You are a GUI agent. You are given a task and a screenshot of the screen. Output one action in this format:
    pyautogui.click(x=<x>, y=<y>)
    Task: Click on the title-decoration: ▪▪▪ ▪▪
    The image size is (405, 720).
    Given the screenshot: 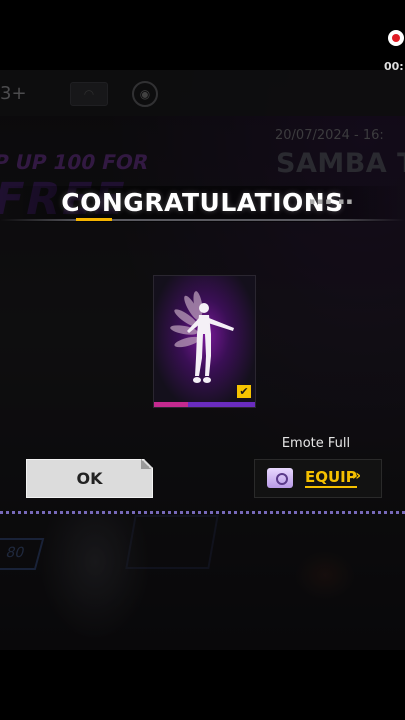 What is the action you would take?
    pyautogui.click(x=332, y=202)
    